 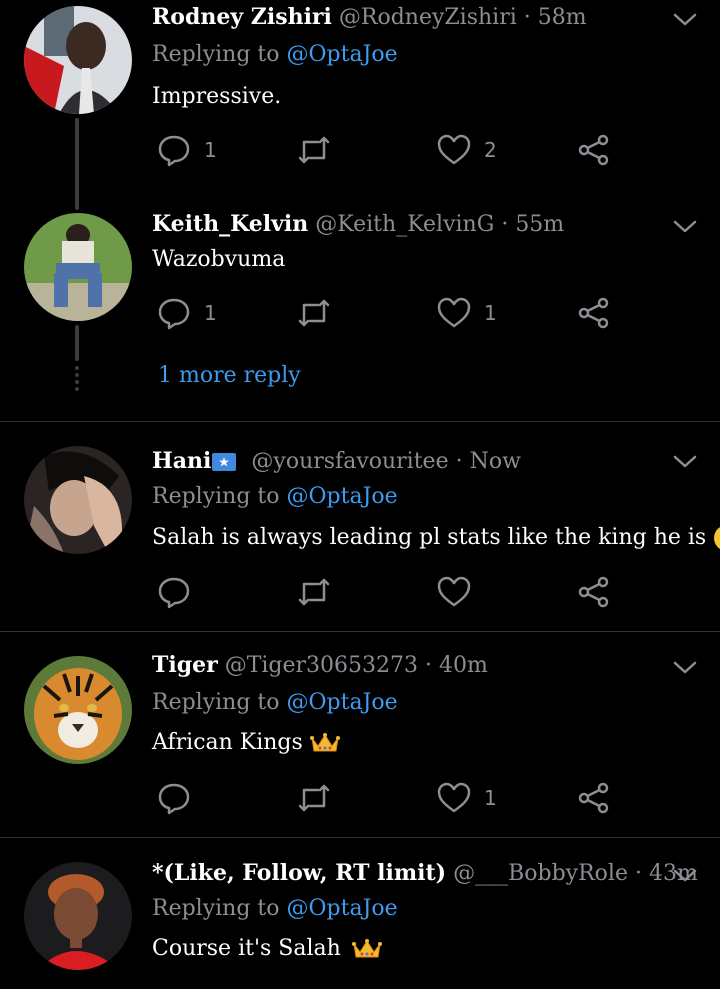 I want to click on somalia-flag-icon, so click(x=224, y=462).